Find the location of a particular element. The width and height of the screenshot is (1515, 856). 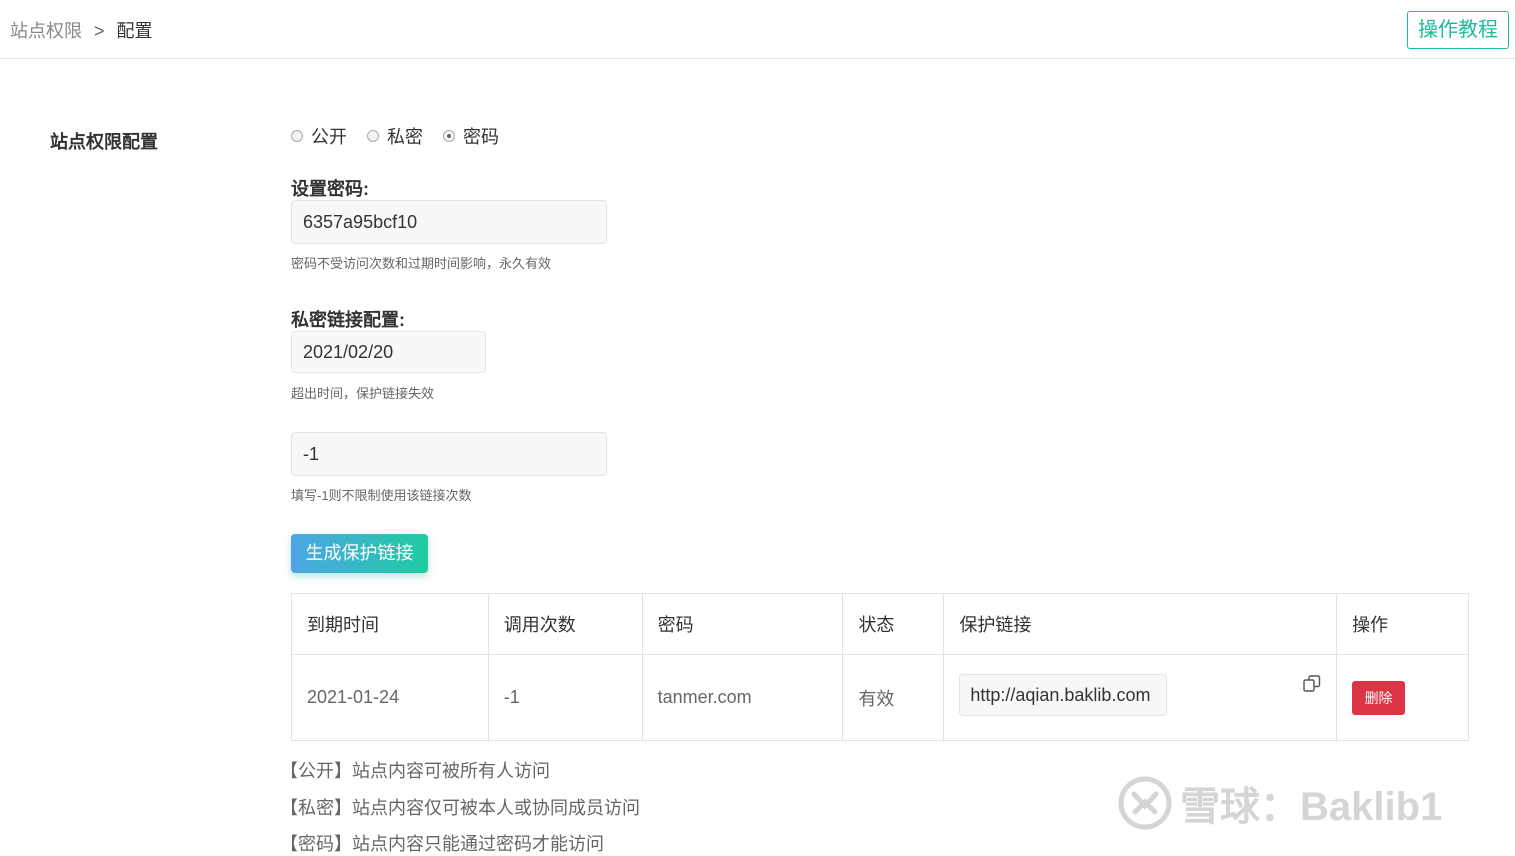

description-public: 【公开】站点内容可被所有人访问 is located at coordinates (415, 771).